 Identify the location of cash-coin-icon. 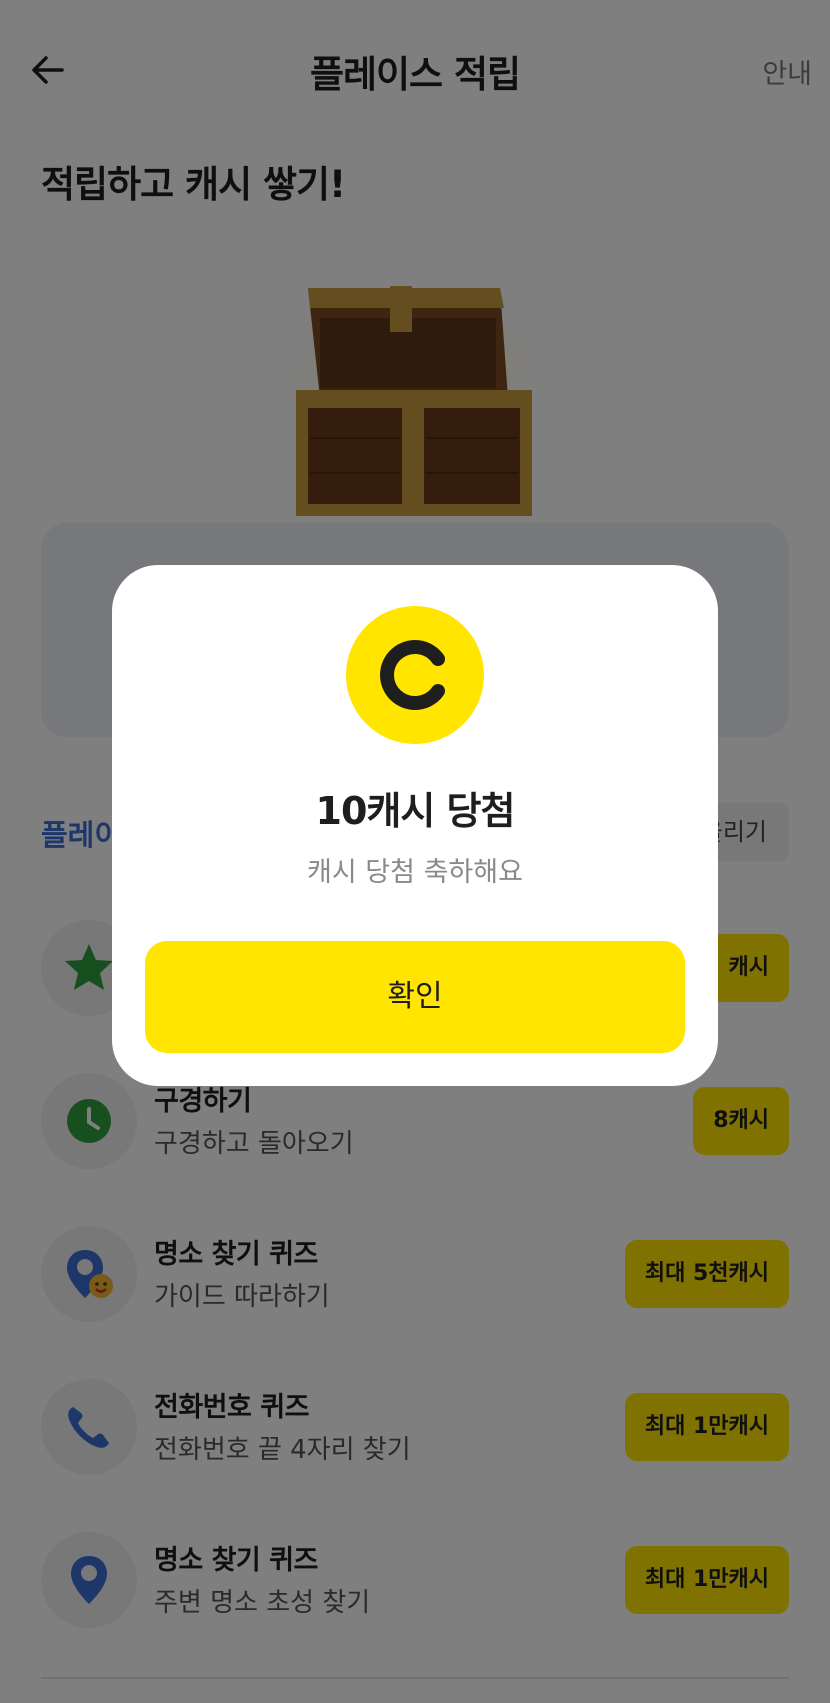
(415, 675).